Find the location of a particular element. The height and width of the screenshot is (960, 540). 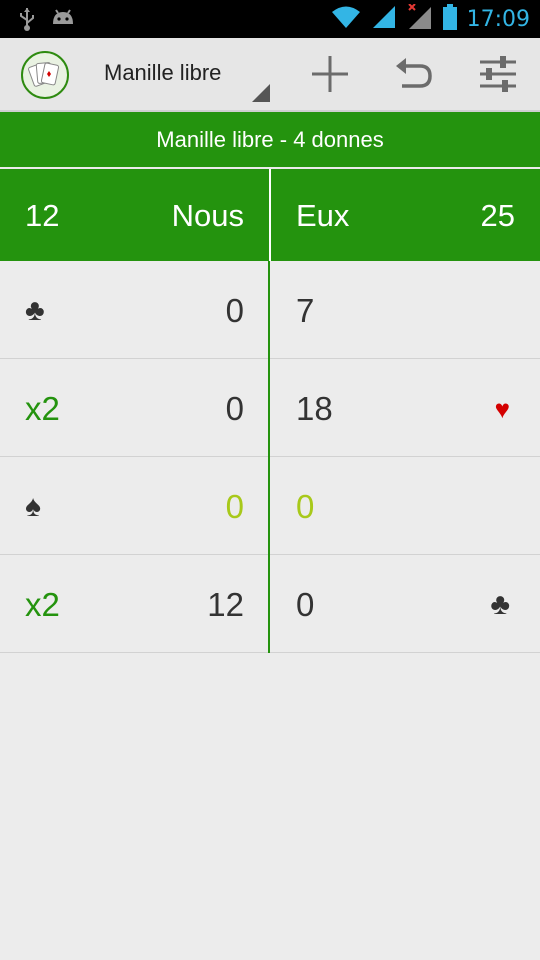

undo-button is located at coordinates (414, 74).